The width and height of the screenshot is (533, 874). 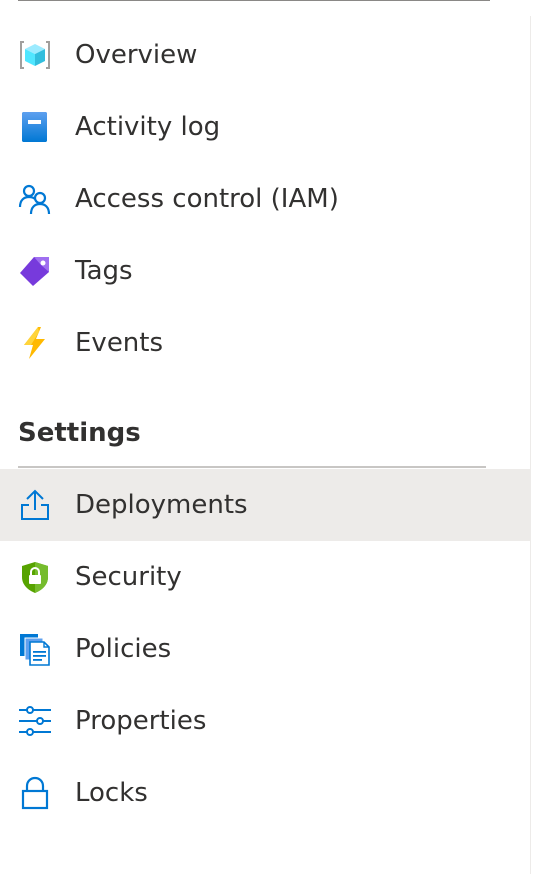 I want to click on menu-item-label: Events, so click(x=119, y=343).